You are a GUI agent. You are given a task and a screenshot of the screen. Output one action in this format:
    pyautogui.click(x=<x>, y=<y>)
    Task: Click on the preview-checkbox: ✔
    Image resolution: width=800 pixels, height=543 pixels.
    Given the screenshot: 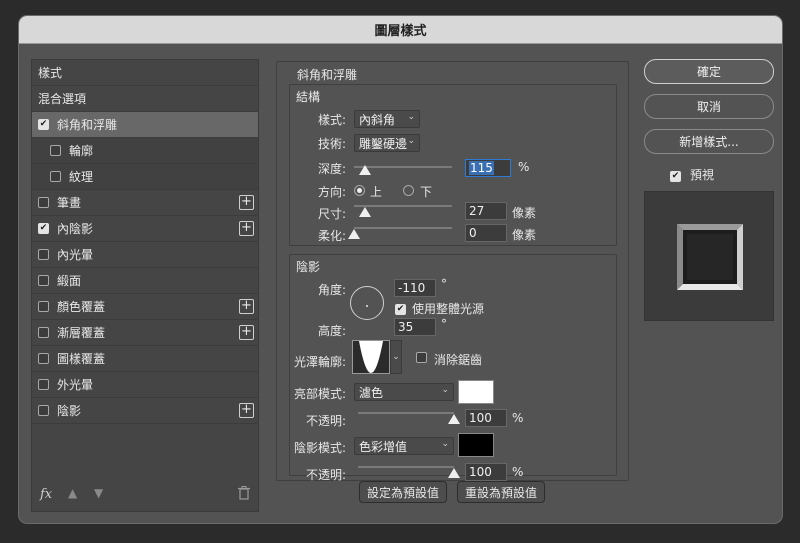 What is the action you would take?
    pyautogui.click(x=679, y=174)
    